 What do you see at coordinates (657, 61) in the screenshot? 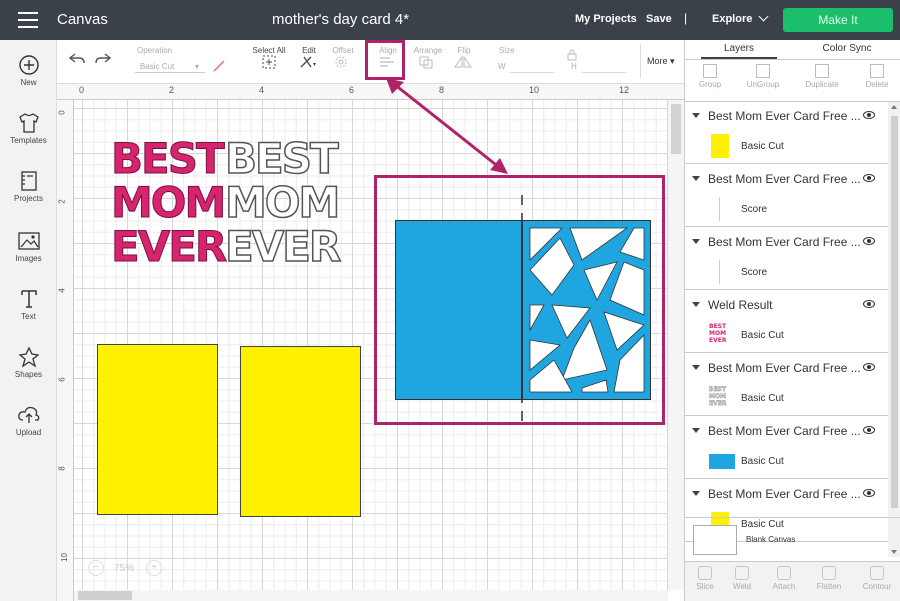
I see `more-label: More` at bounding box center [657, 61].